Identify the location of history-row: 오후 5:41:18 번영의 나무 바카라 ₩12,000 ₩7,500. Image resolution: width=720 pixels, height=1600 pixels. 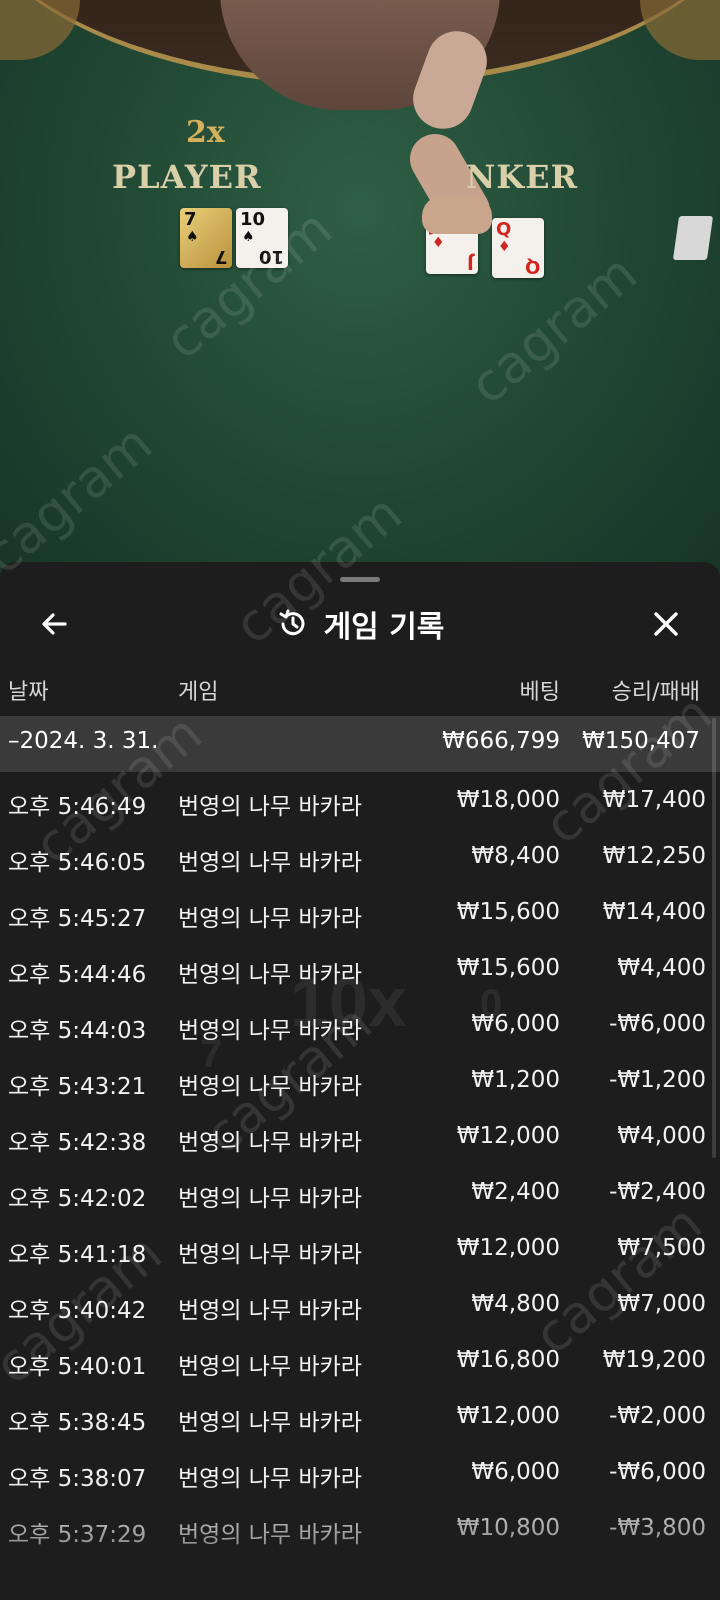
(360, 1248).